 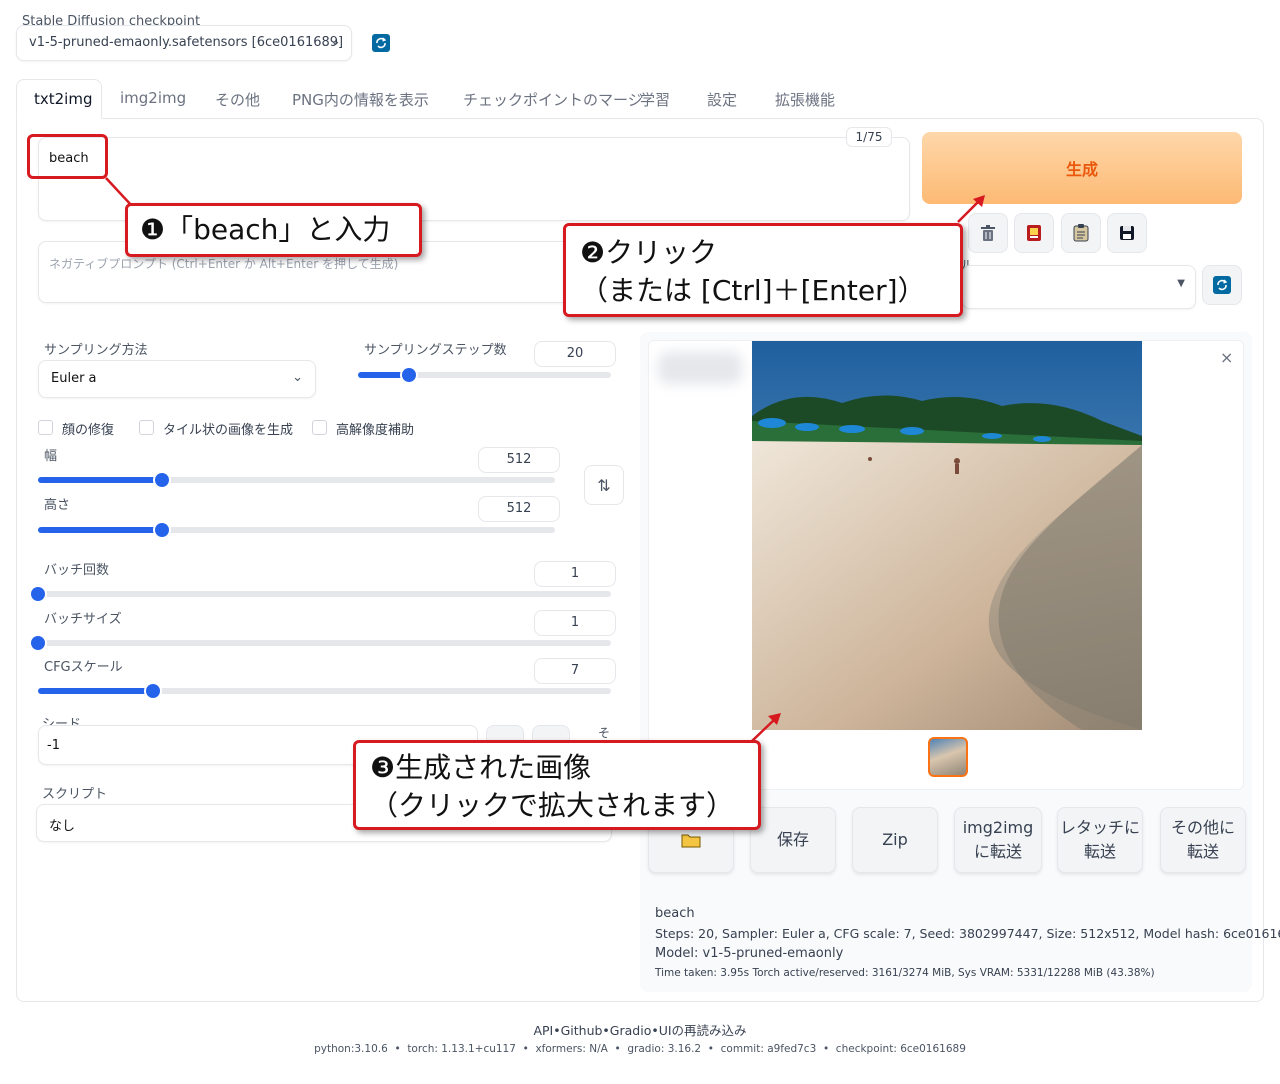 What do you see at coordinates (273, 230) in the screenshot?
I see `annotation-step1: ❶「beach」と入力` at bounding box center [273, 230].